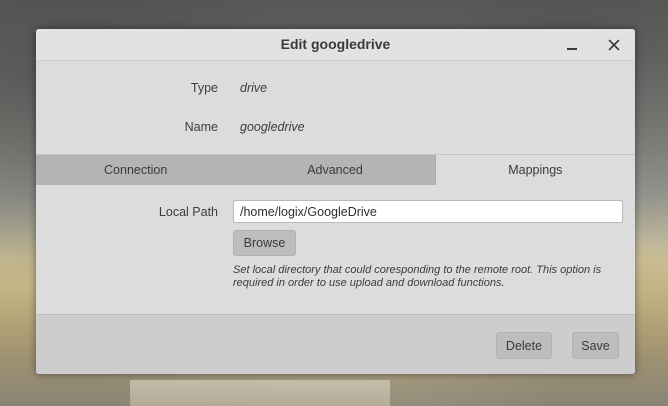 The width and height of the screenshot is (668, 406). What do you see at coordinates (272, 127) in the screenshot?
I see `name-value: googledrive` at bounding box center [272, 127].